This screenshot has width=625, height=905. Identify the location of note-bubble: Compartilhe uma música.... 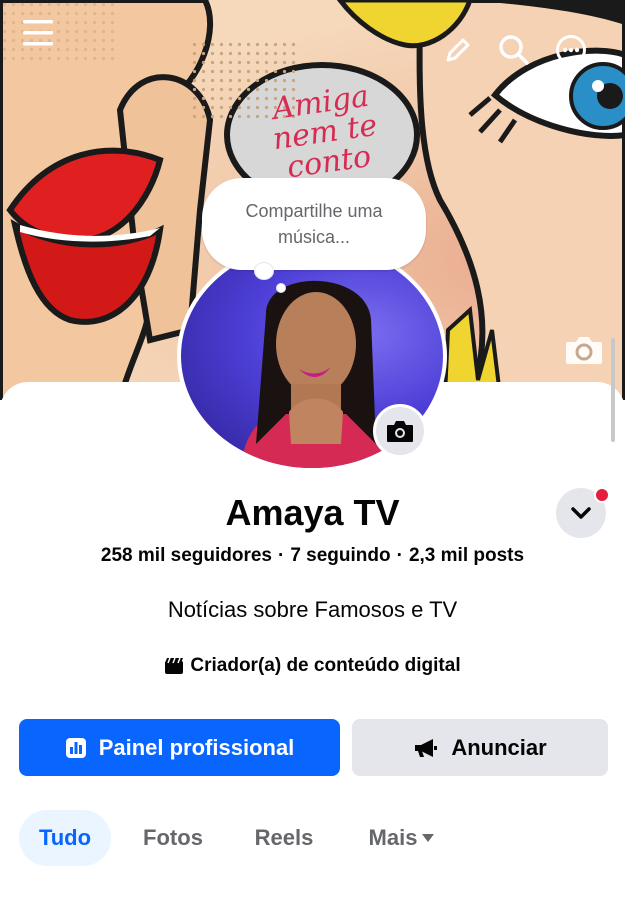
(314, 224).